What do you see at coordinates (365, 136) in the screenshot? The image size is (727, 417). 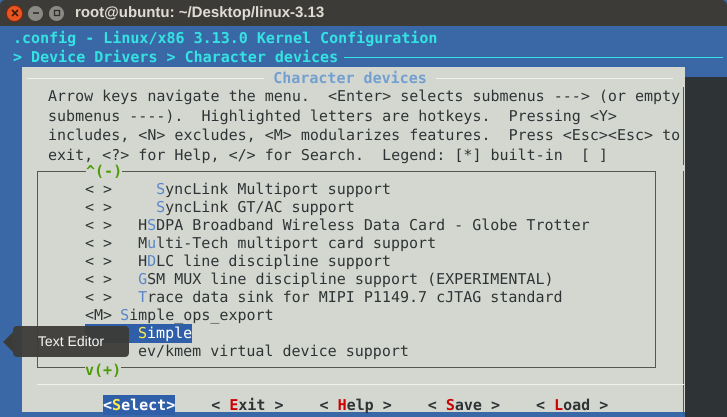 I see `help-text: includes, <N> excludes, <M> modularizes features. Press <Esc><Esc> to` at bounding box center [365, 136].